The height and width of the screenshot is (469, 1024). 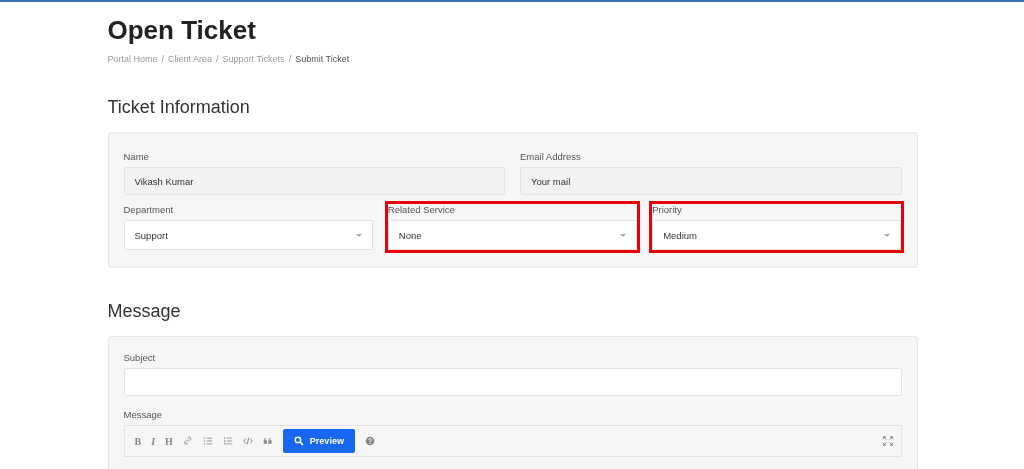 What do you see at coordinates (887, 441) in the screenshot?
I see `fullscreen-icon` at bounding box center [887, 441].